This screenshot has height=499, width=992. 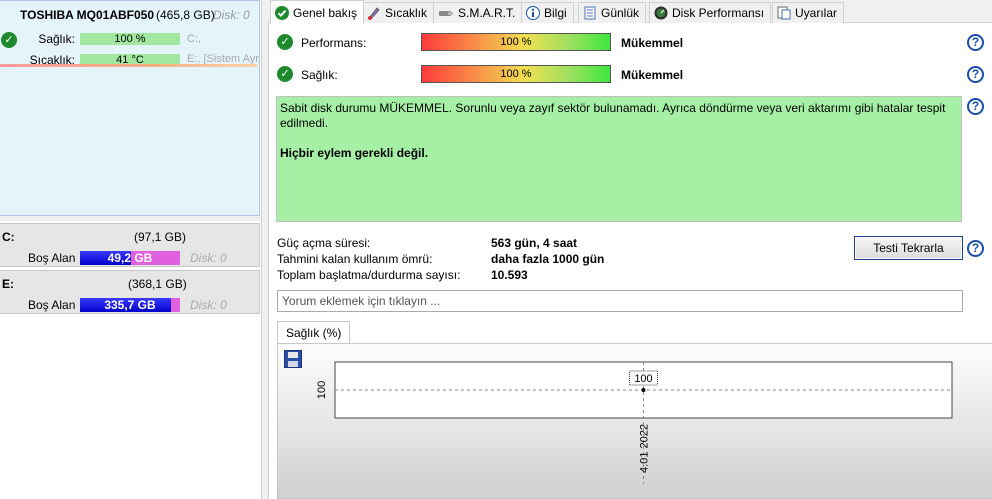 What do you see at coordinates (322, 390) in the screenshot?
I see `y-tick-label: 100` at bounding box center [322, 390].